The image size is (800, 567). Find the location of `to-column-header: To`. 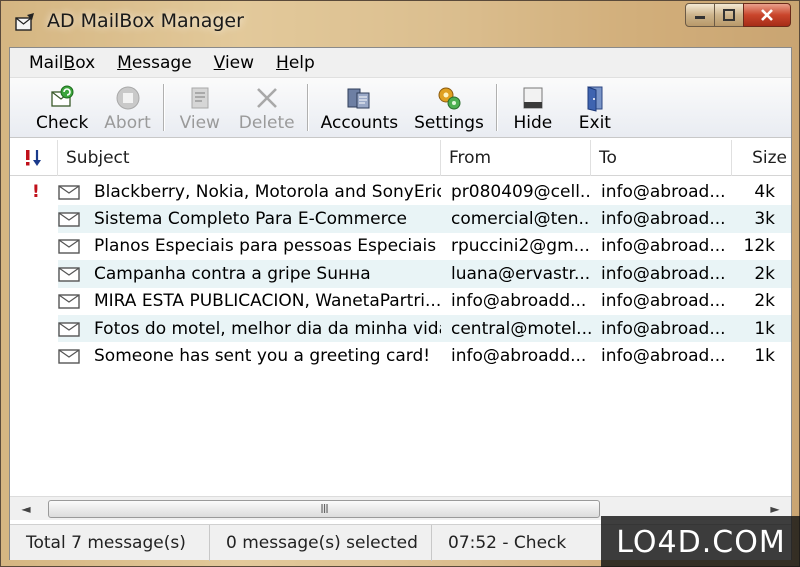

to-column-header: To is located at coordinates (661, 158).